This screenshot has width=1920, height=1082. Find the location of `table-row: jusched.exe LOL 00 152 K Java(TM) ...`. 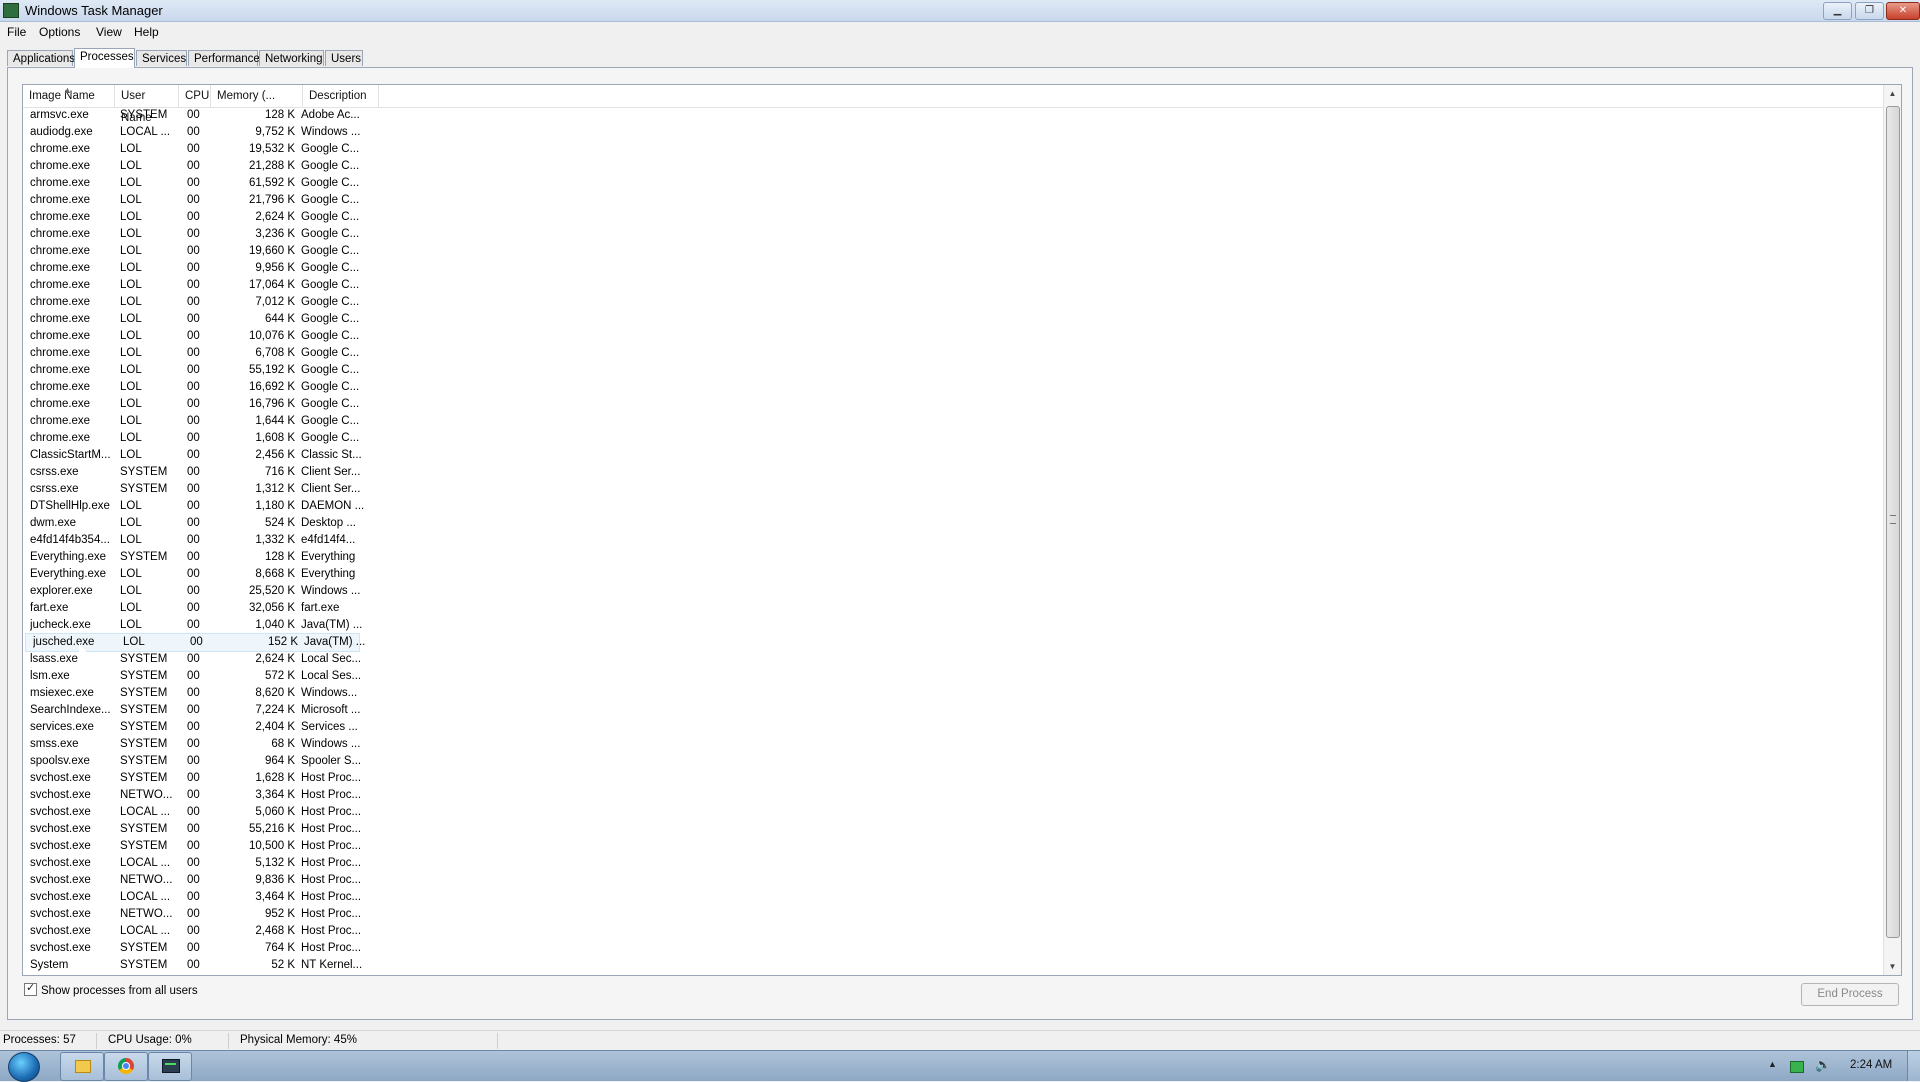

table-row: jusched.exe LOL 00 152 K Java(TM) ... is located at coordinates (195, 642).